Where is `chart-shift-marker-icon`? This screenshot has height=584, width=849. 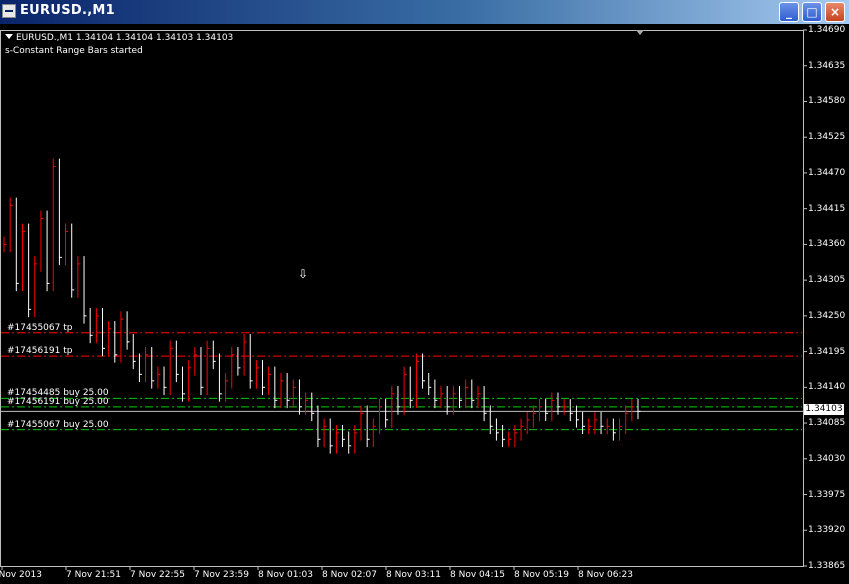
chart-shift-marker-icon is located at coordinates (640, 32).